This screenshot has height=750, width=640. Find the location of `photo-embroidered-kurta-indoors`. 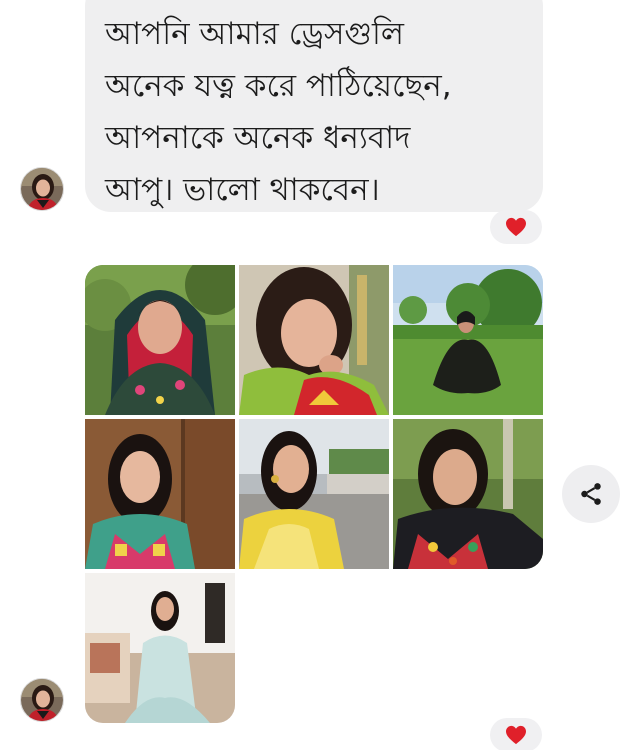

photo-embroidered-kurta-indoors is located at coordinates (160, 494).